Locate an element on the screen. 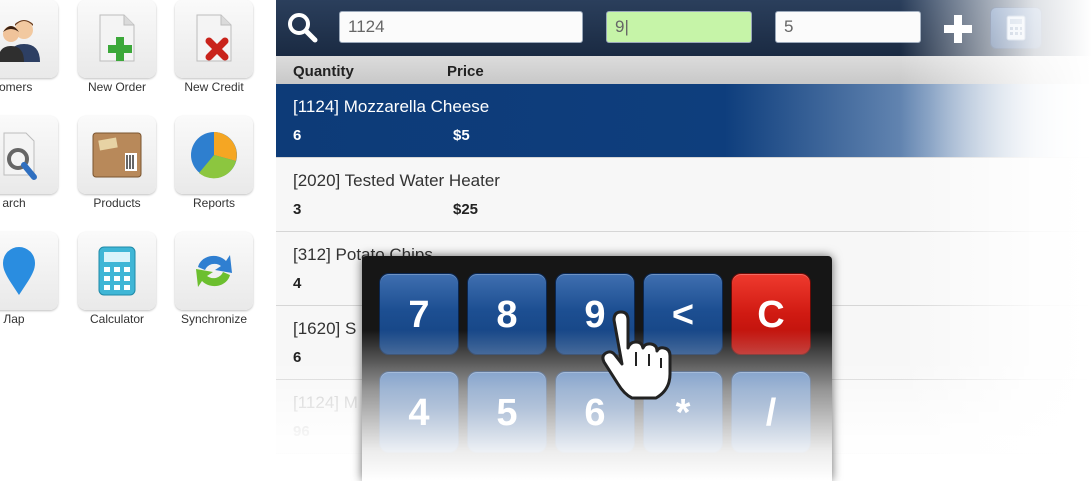  item-name: [1124] Mozzarella Cheese is located at coordinates (391, 106).